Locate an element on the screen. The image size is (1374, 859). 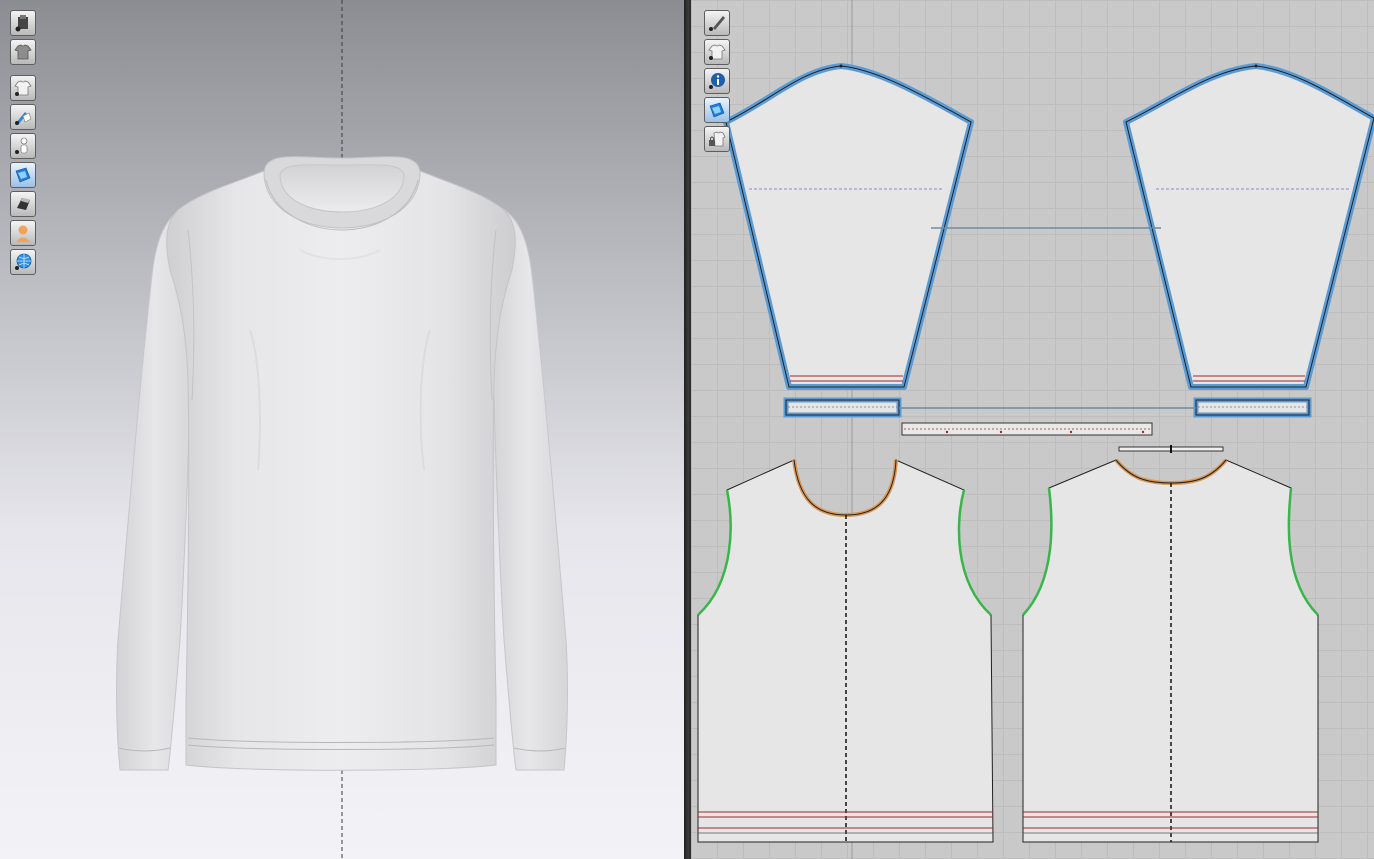
avatar-display-icon is located at coordinates (21, 145).